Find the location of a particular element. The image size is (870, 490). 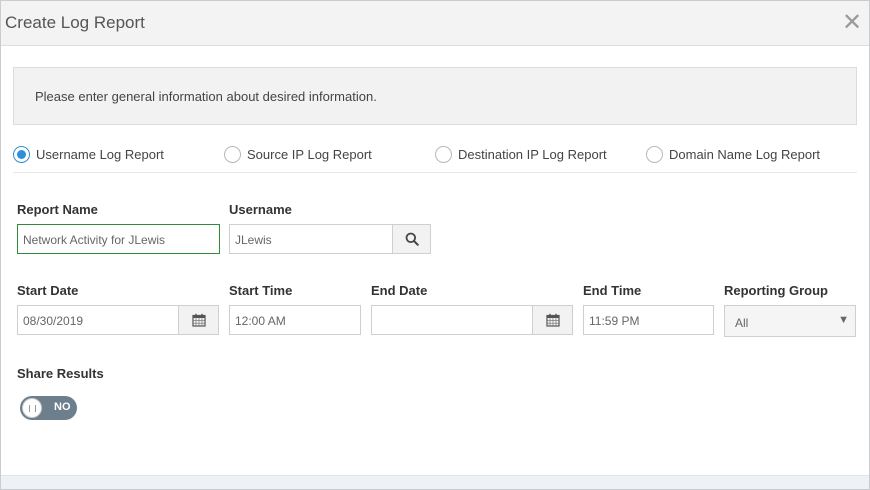

share-results-toggle: NO is located at coordinates (48, 408).